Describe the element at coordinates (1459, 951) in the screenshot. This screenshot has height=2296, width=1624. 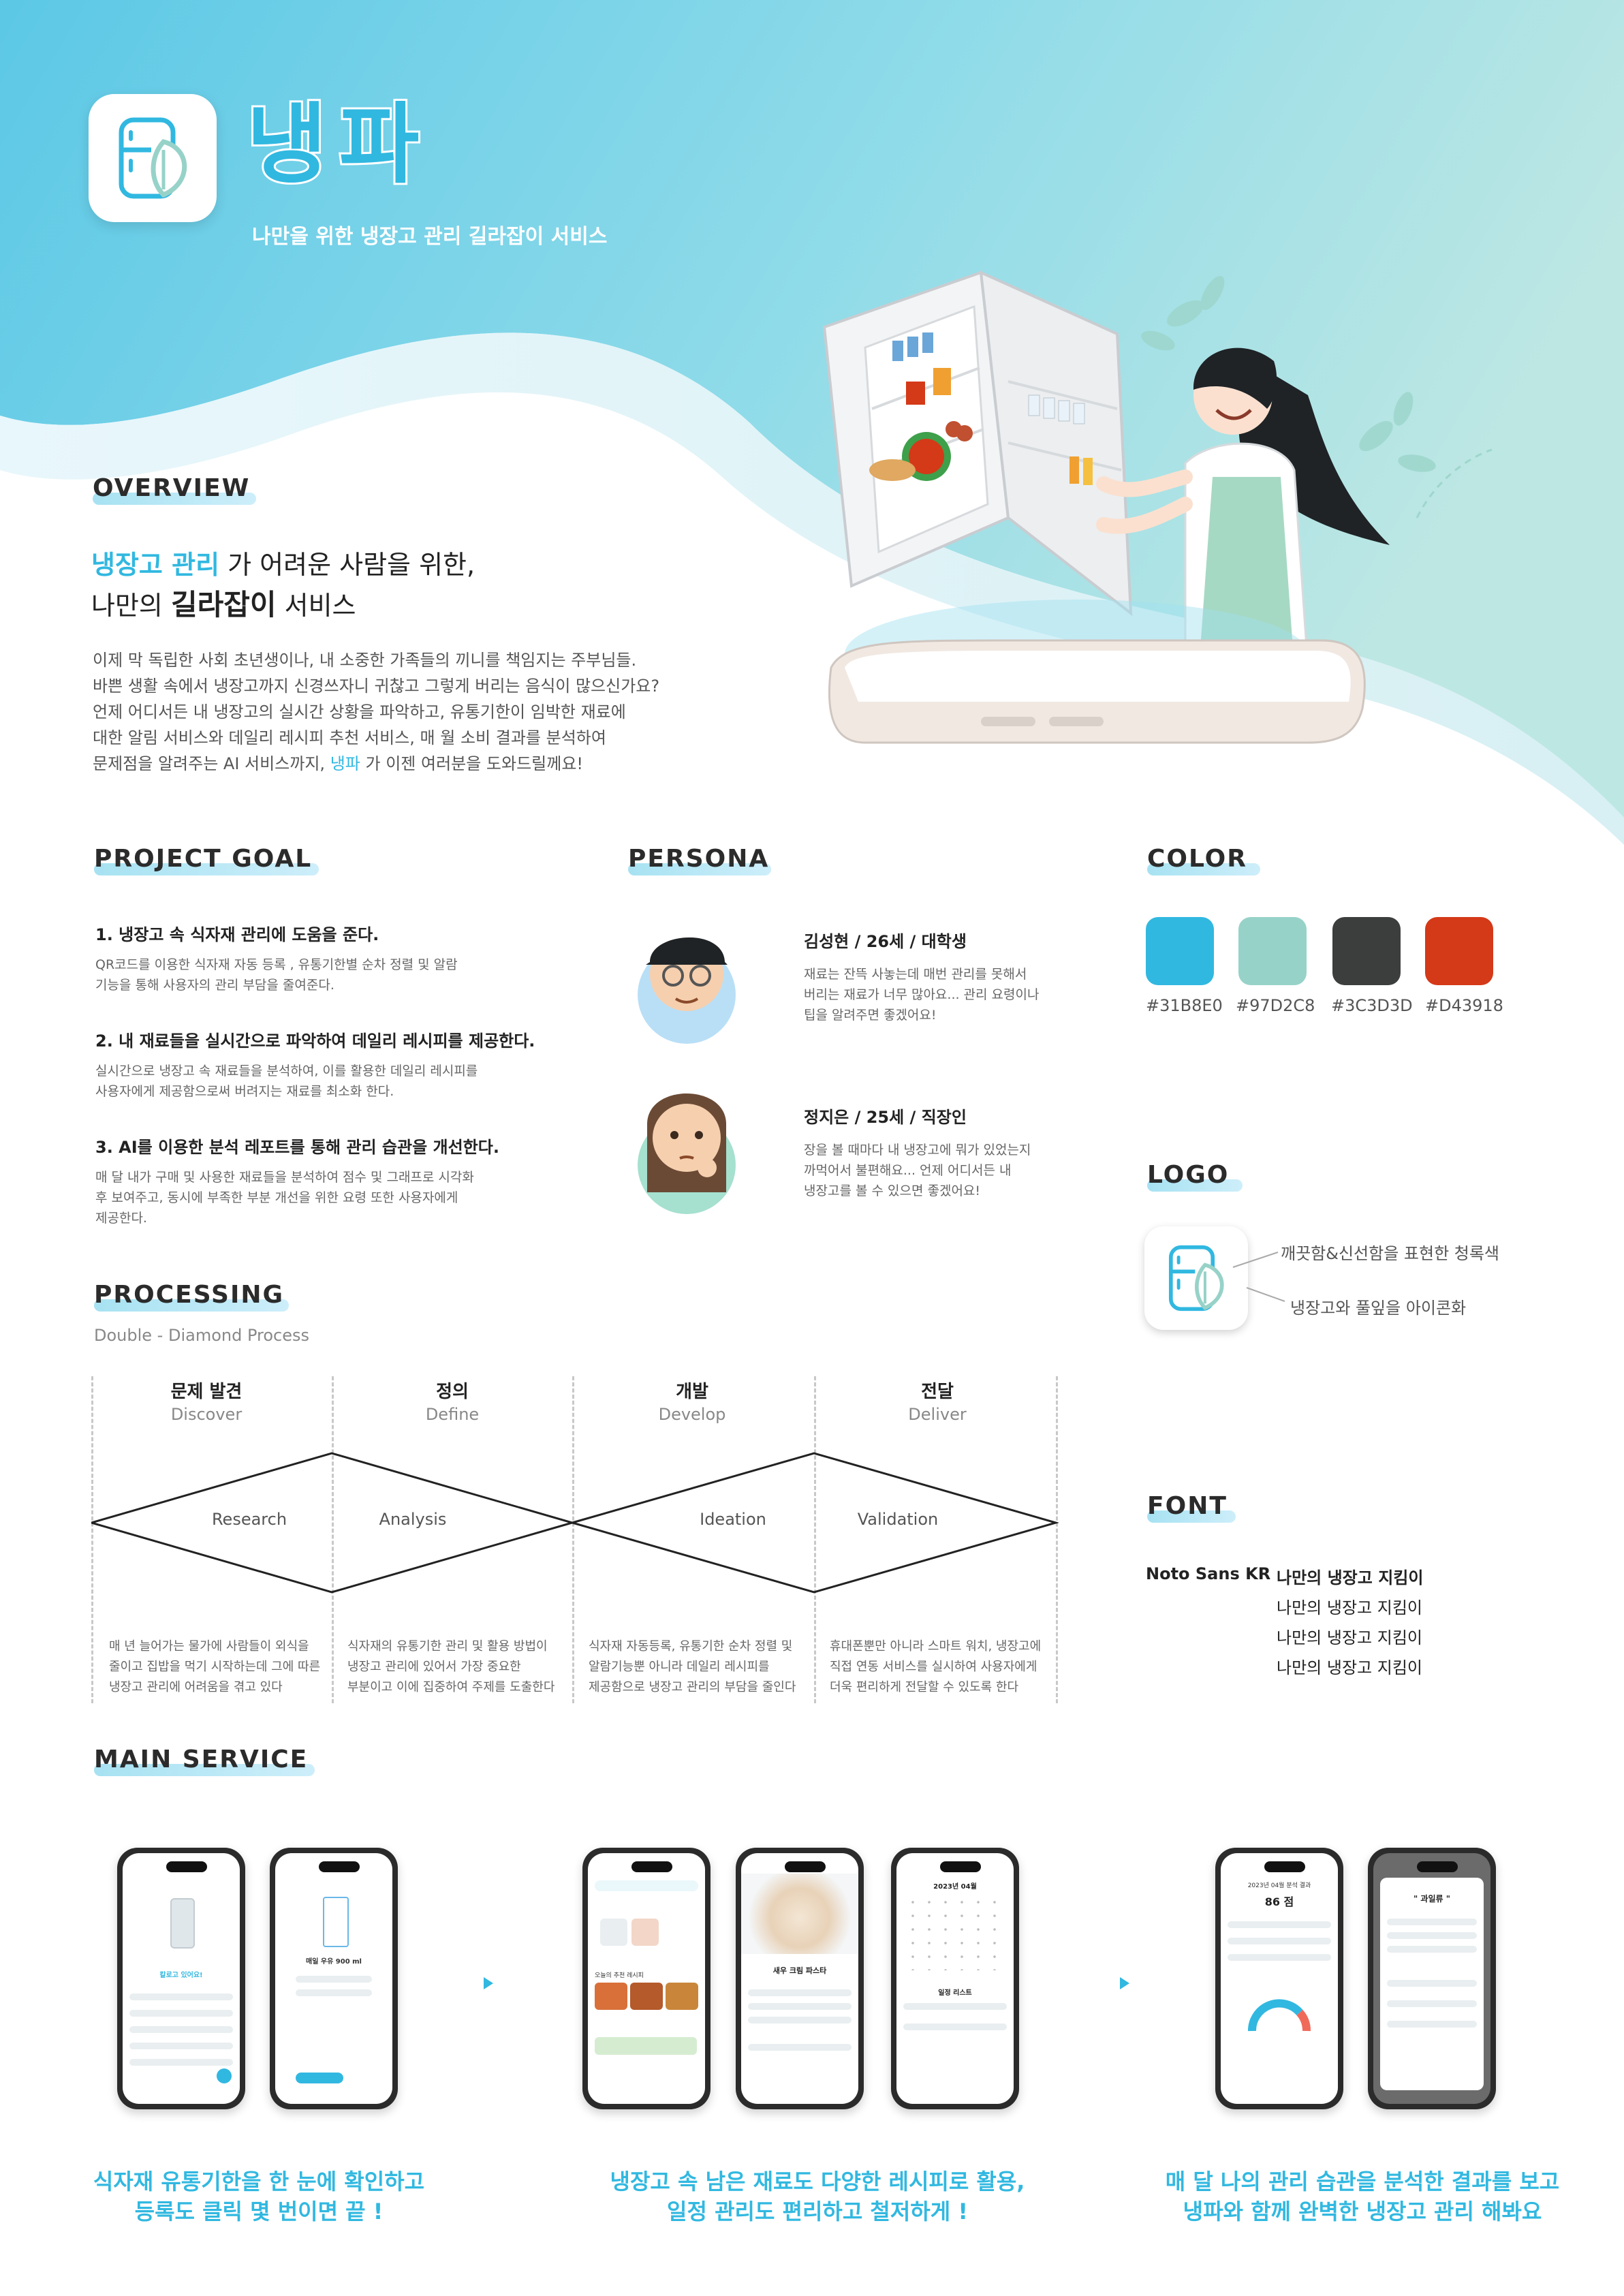
I see `color-swatch-red` at that location.